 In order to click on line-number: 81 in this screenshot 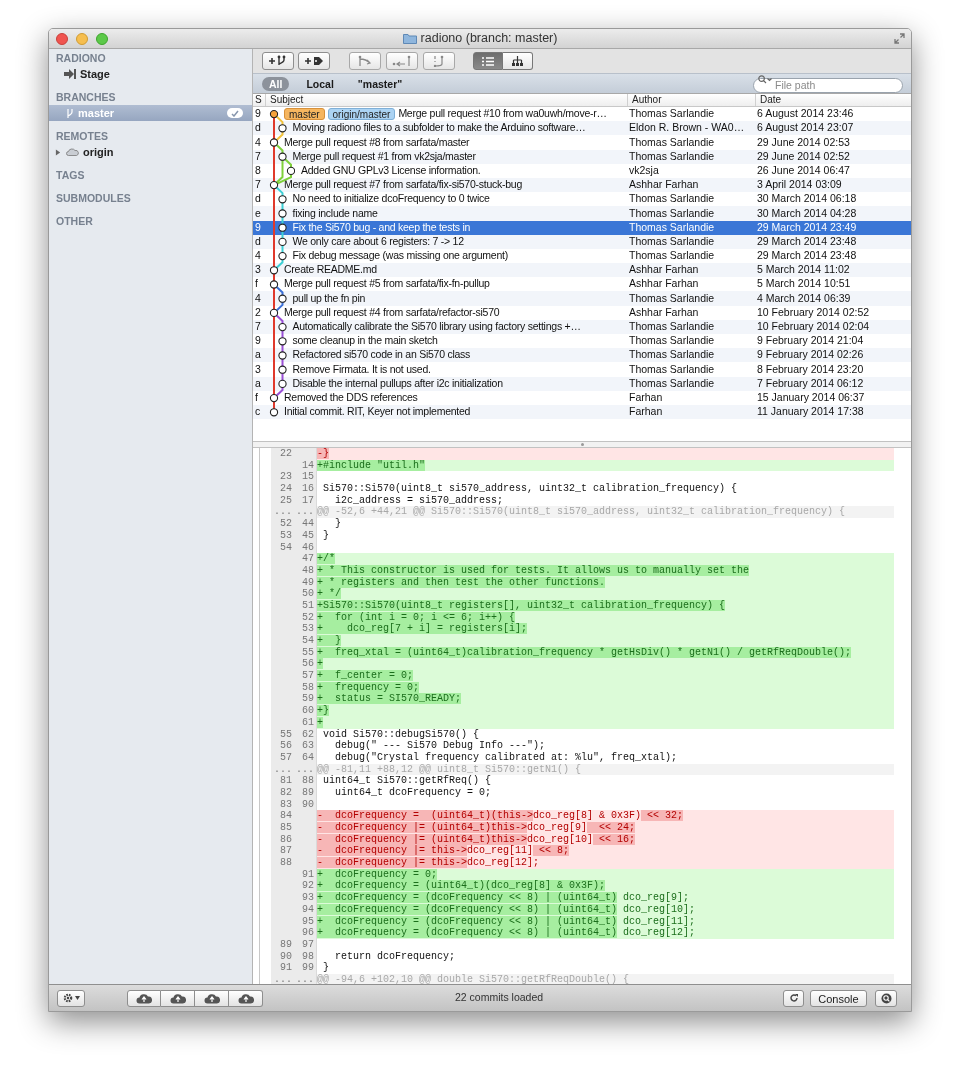, I will do `click(282, 781)`.